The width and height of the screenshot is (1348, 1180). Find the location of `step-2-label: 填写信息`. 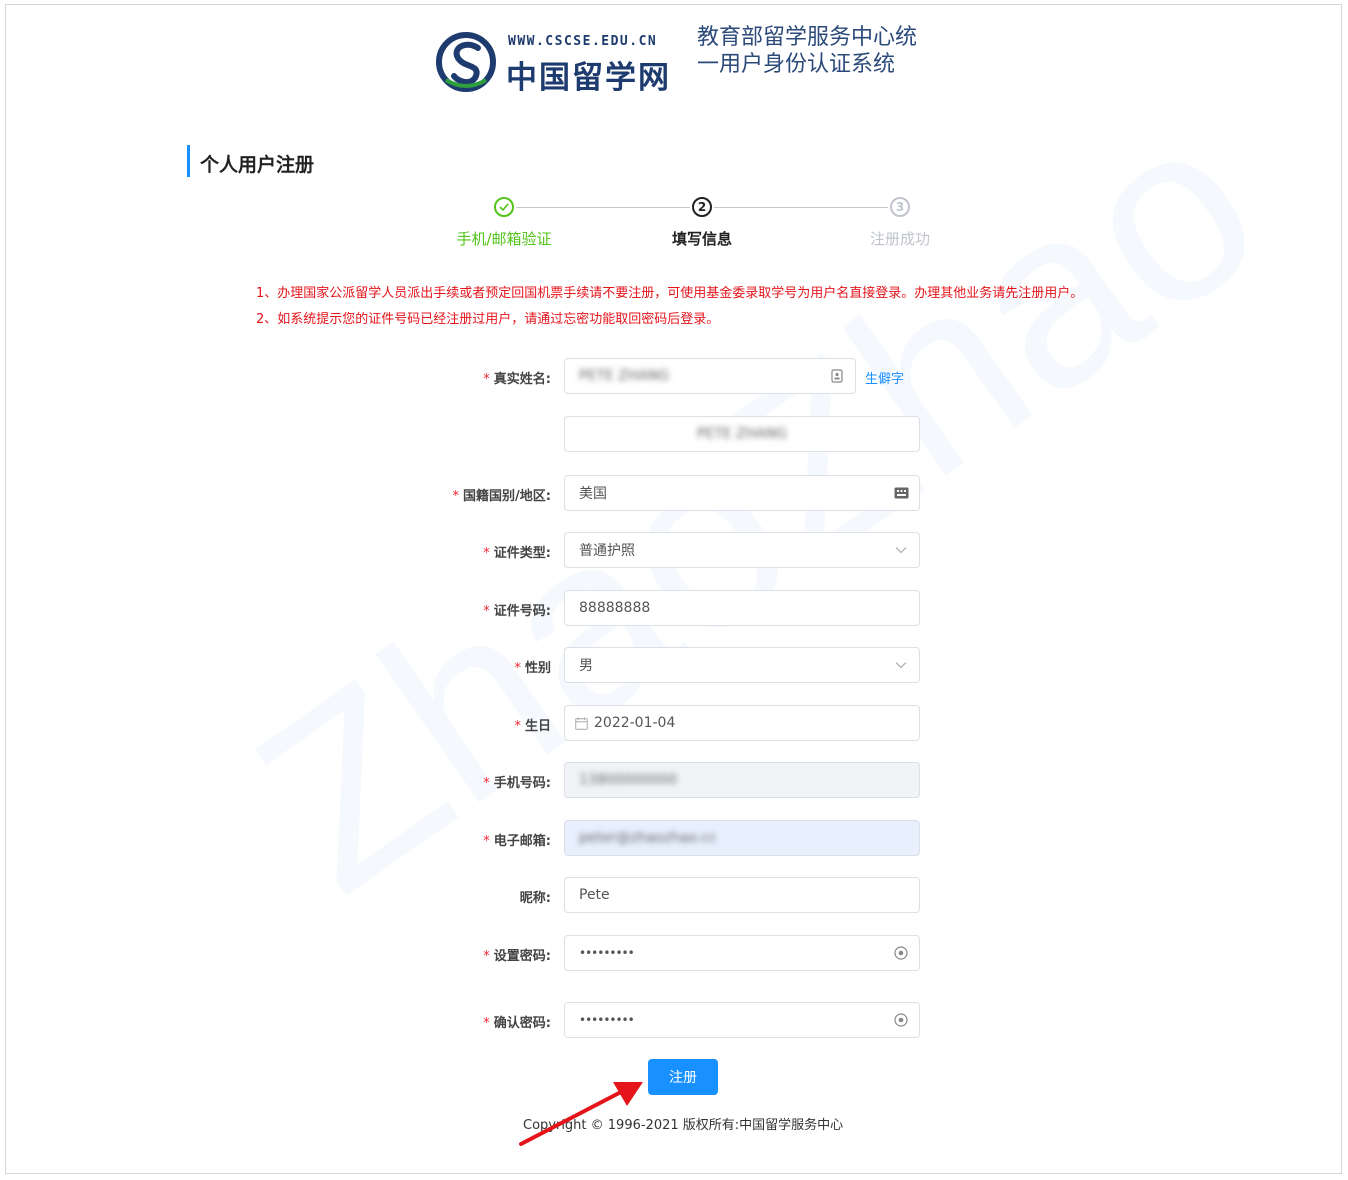

step-2-label: 填写信息 is located at coordinates (701, 239).